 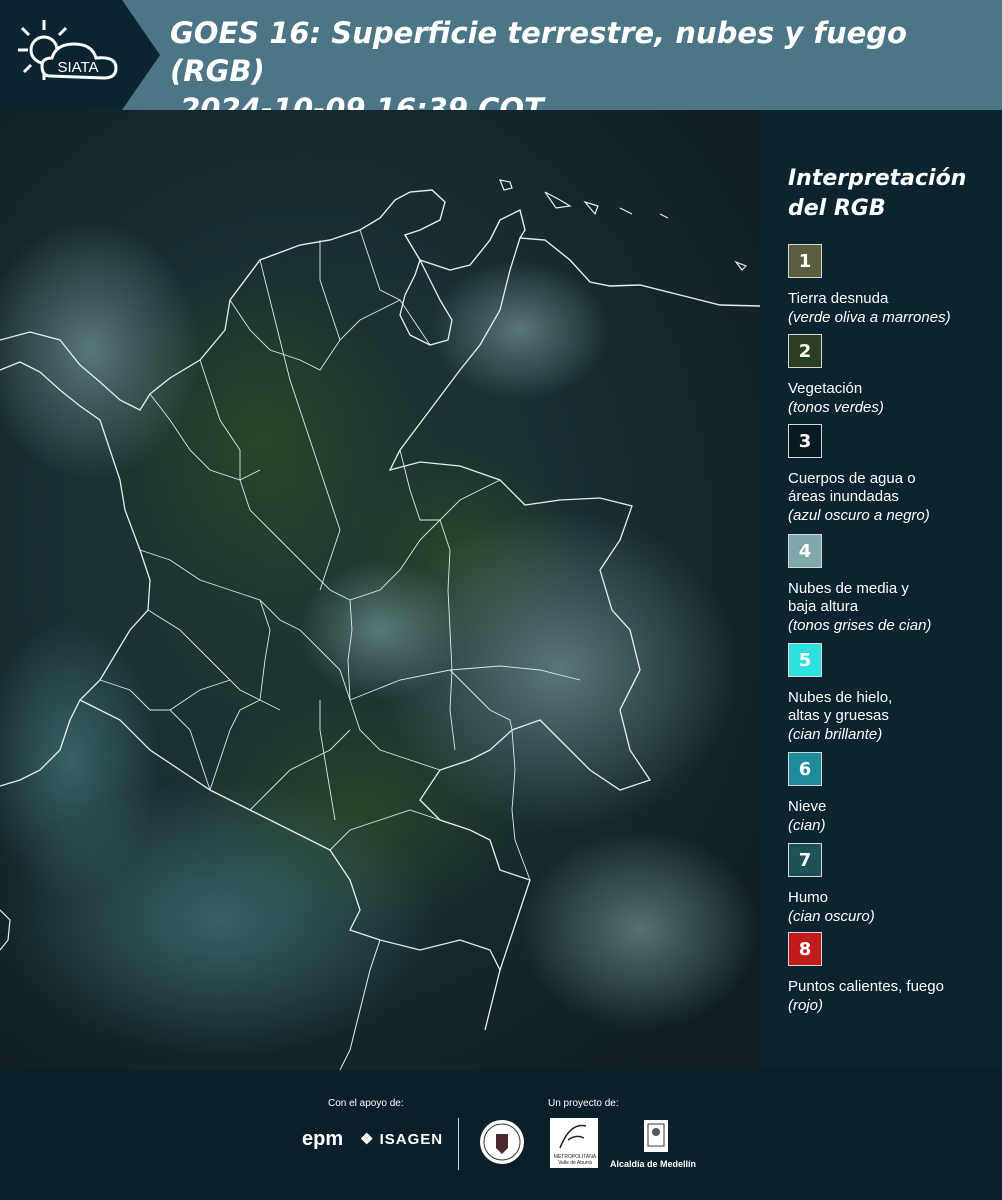 I want to click on legend-label: Humo, so click(x=808, y=897).